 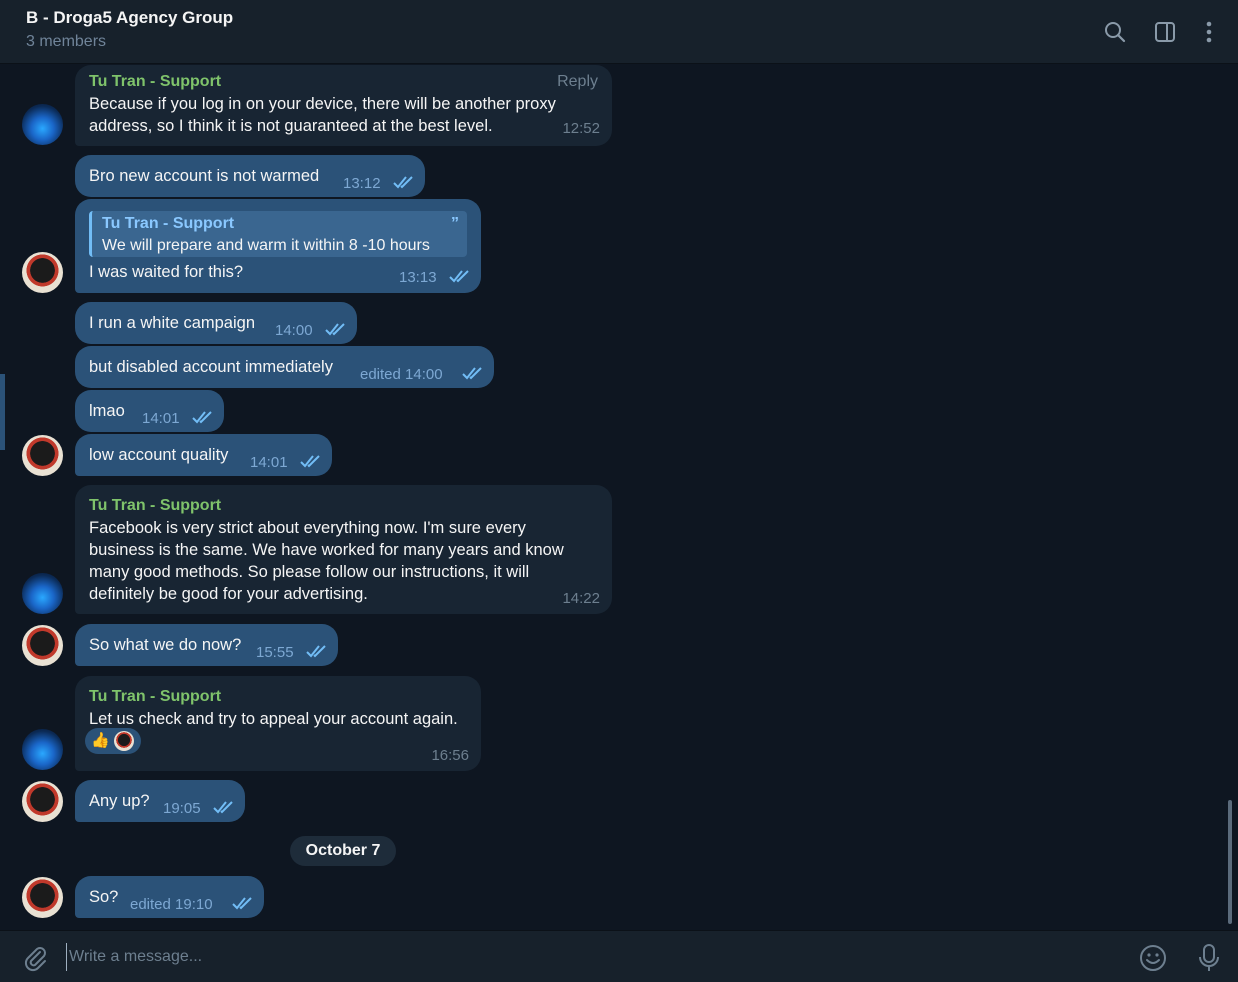 I want to click on message-time: 13:13, so click(x=418, y=277).